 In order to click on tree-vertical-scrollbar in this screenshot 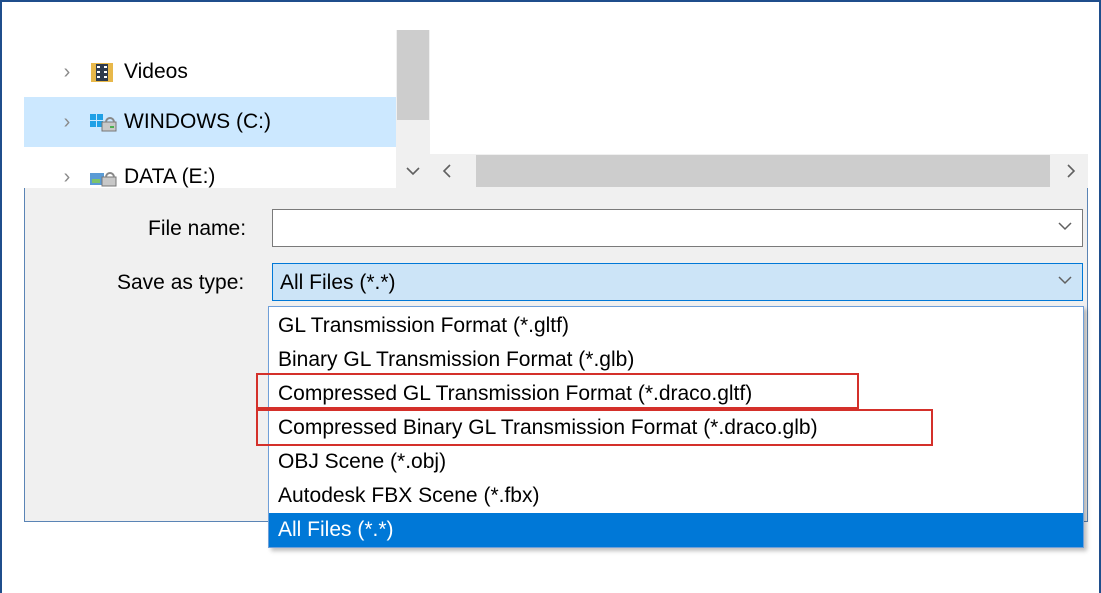, I will do `click(413, 109)`.